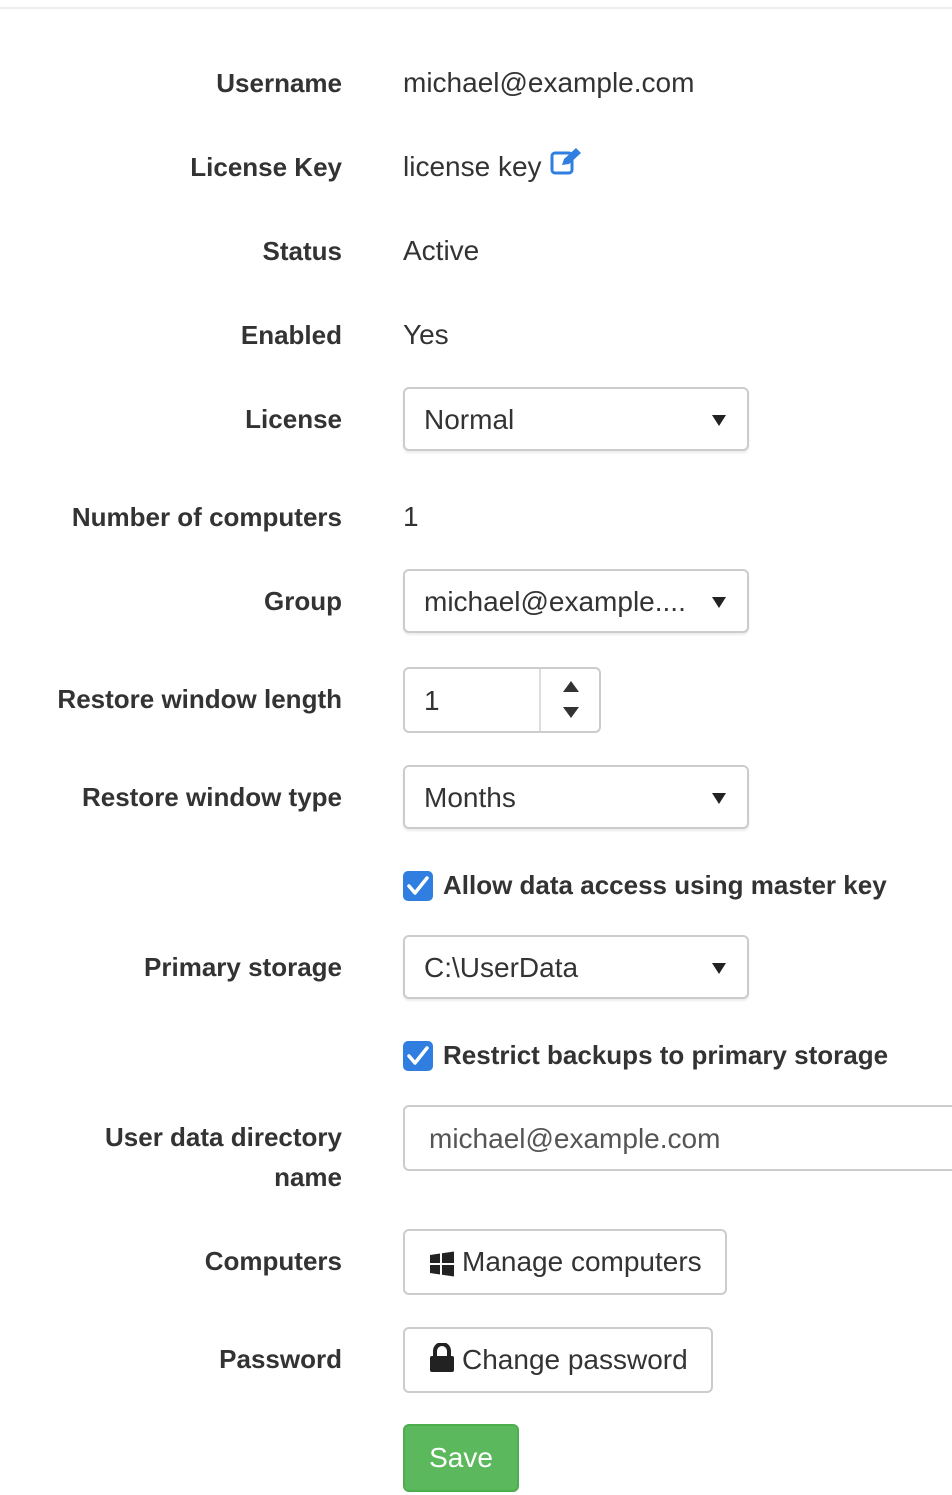  I want to click on license-label: License, so click(293, 419).